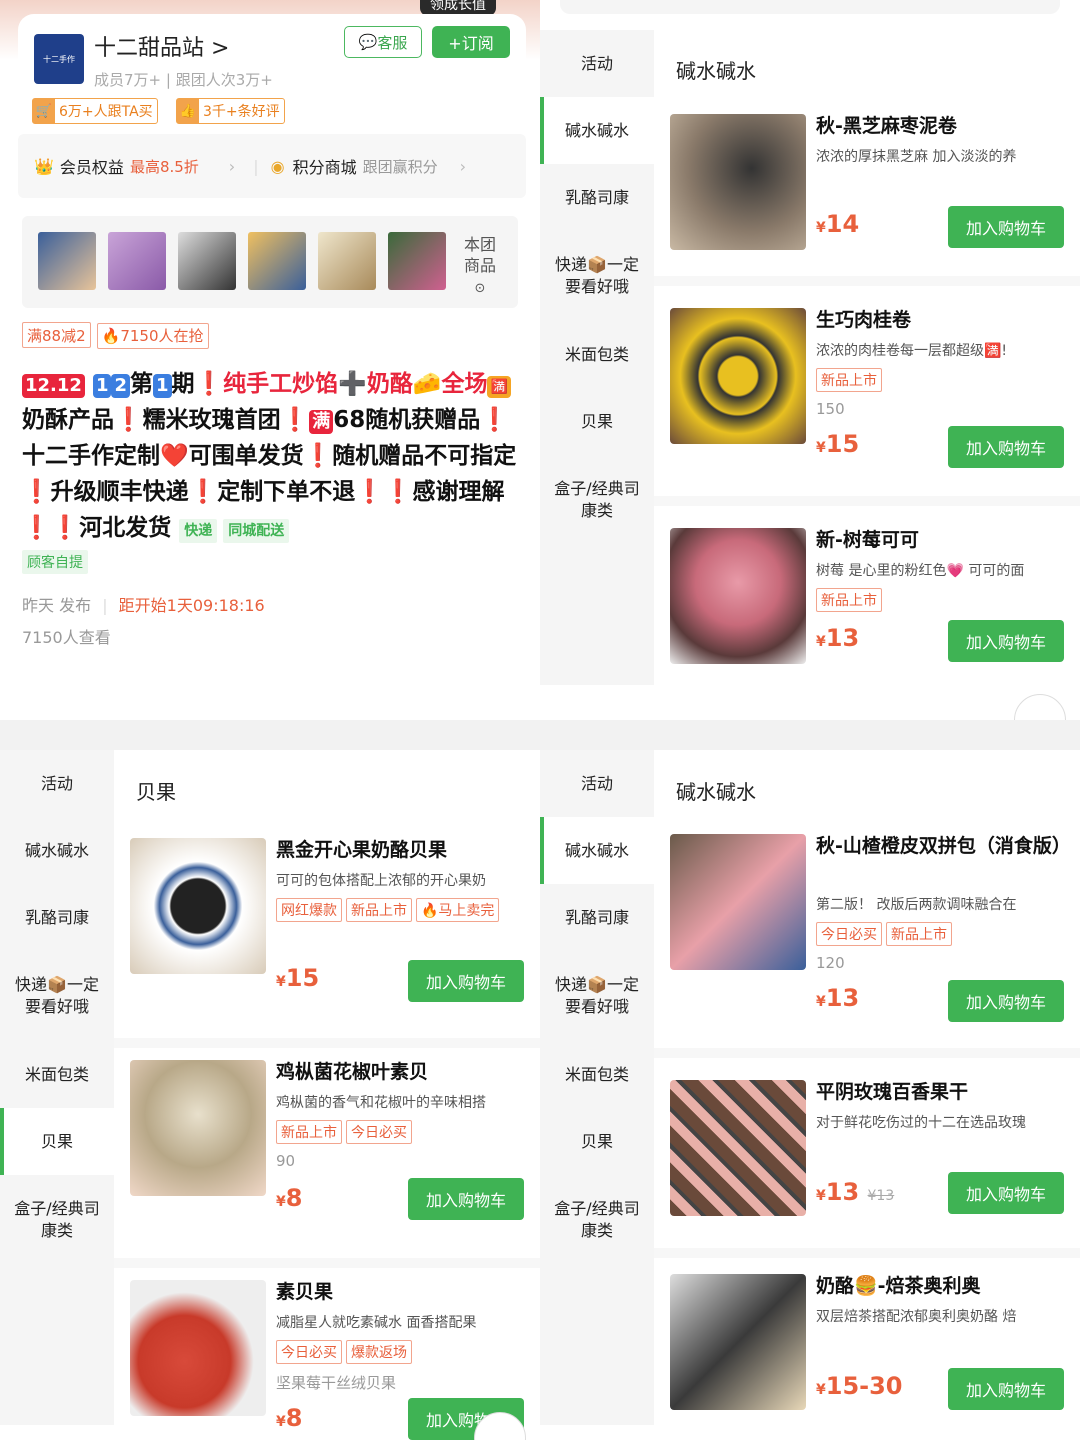 Image resolution: width=1080 pixels, height=1440 pixels. Describe the element at coordinates (379, 1352) in the screenshot. I see `product-tag: 爆款返场` at that location.